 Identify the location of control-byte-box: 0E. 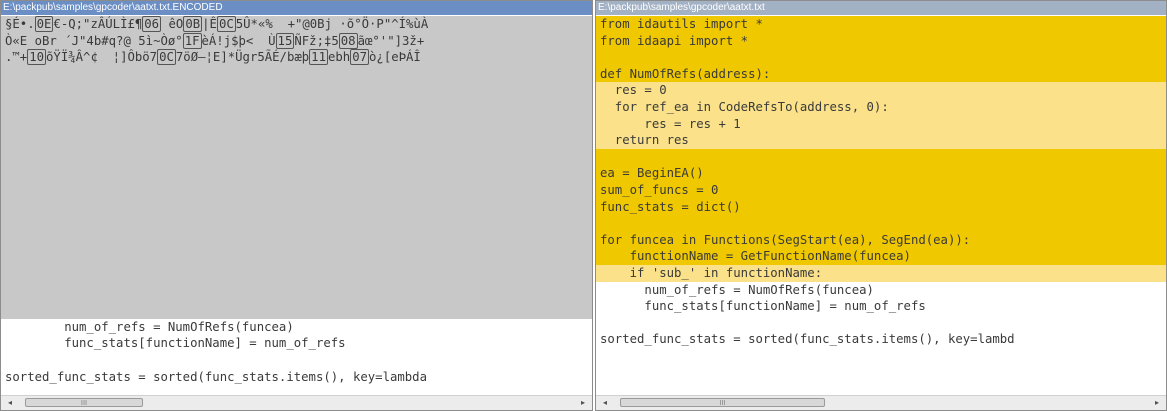
(44, 24).